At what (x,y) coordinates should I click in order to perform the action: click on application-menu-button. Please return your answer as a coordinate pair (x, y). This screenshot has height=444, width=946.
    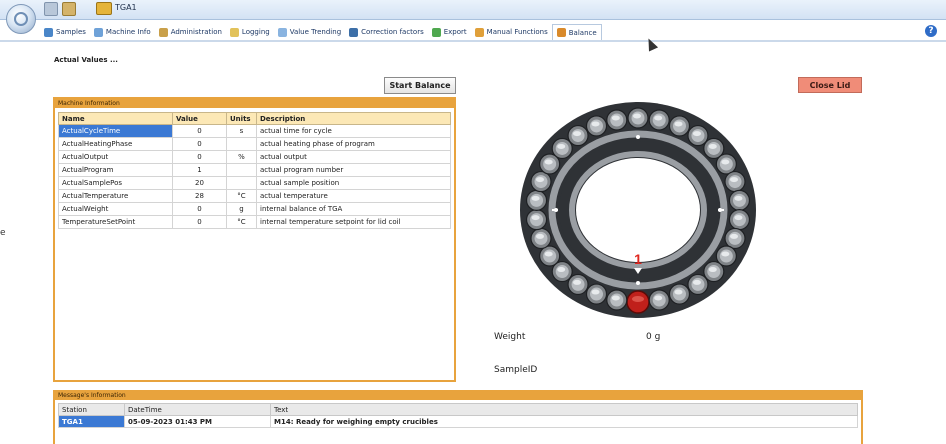
    Looking at the image, I should click on (21, 19).